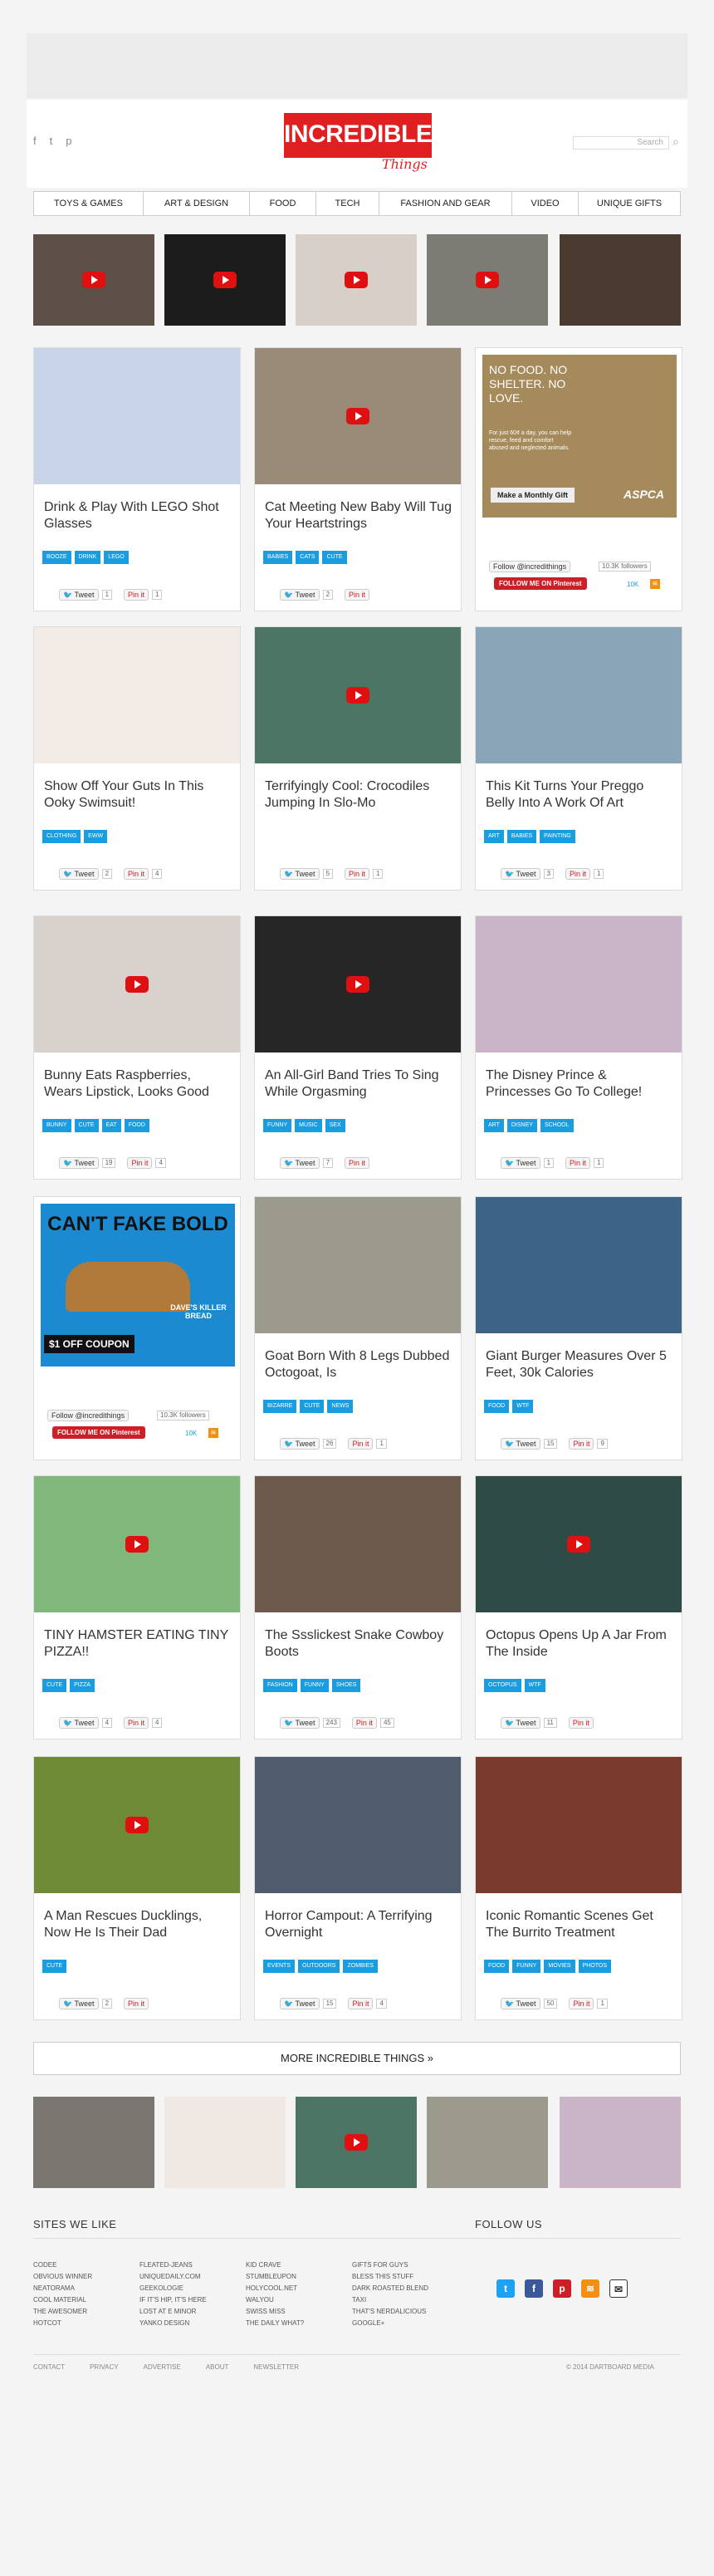  Describe the element at coordinates (299, 2311) in the screenshot. I see `site-link: SWISS MISS` at that location.